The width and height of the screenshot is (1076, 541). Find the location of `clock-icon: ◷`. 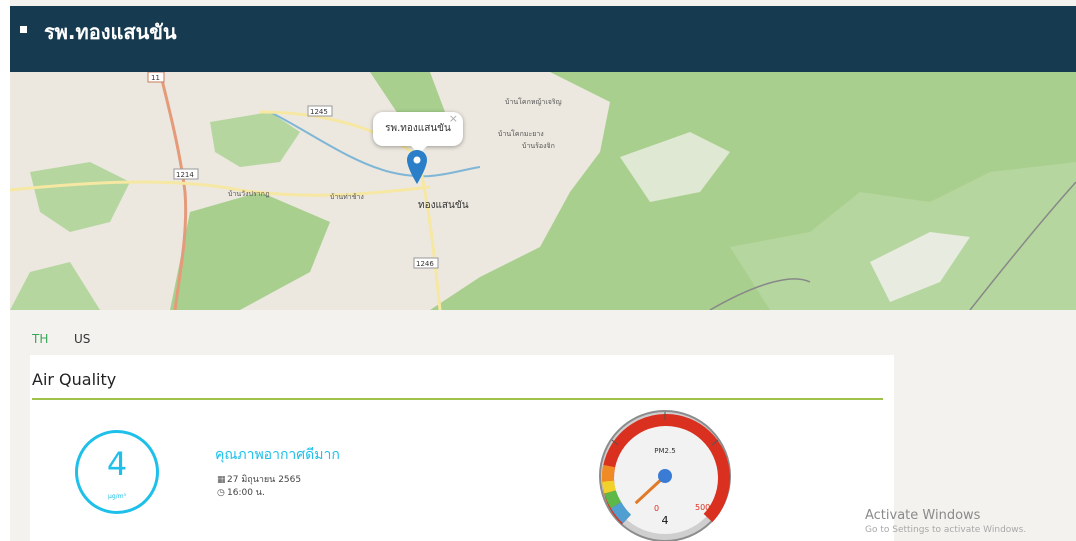

clock-icon: ◷ is located at coordinates (221, 493).